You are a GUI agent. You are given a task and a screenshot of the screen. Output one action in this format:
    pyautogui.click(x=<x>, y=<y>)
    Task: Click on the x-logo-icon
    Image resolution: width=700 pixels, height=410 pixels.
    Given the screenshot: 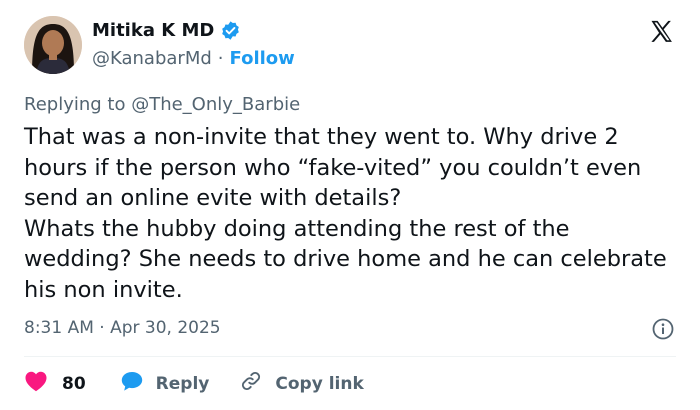 What is the action you would take?
    pyautogui.click(x=662, y=32)
    